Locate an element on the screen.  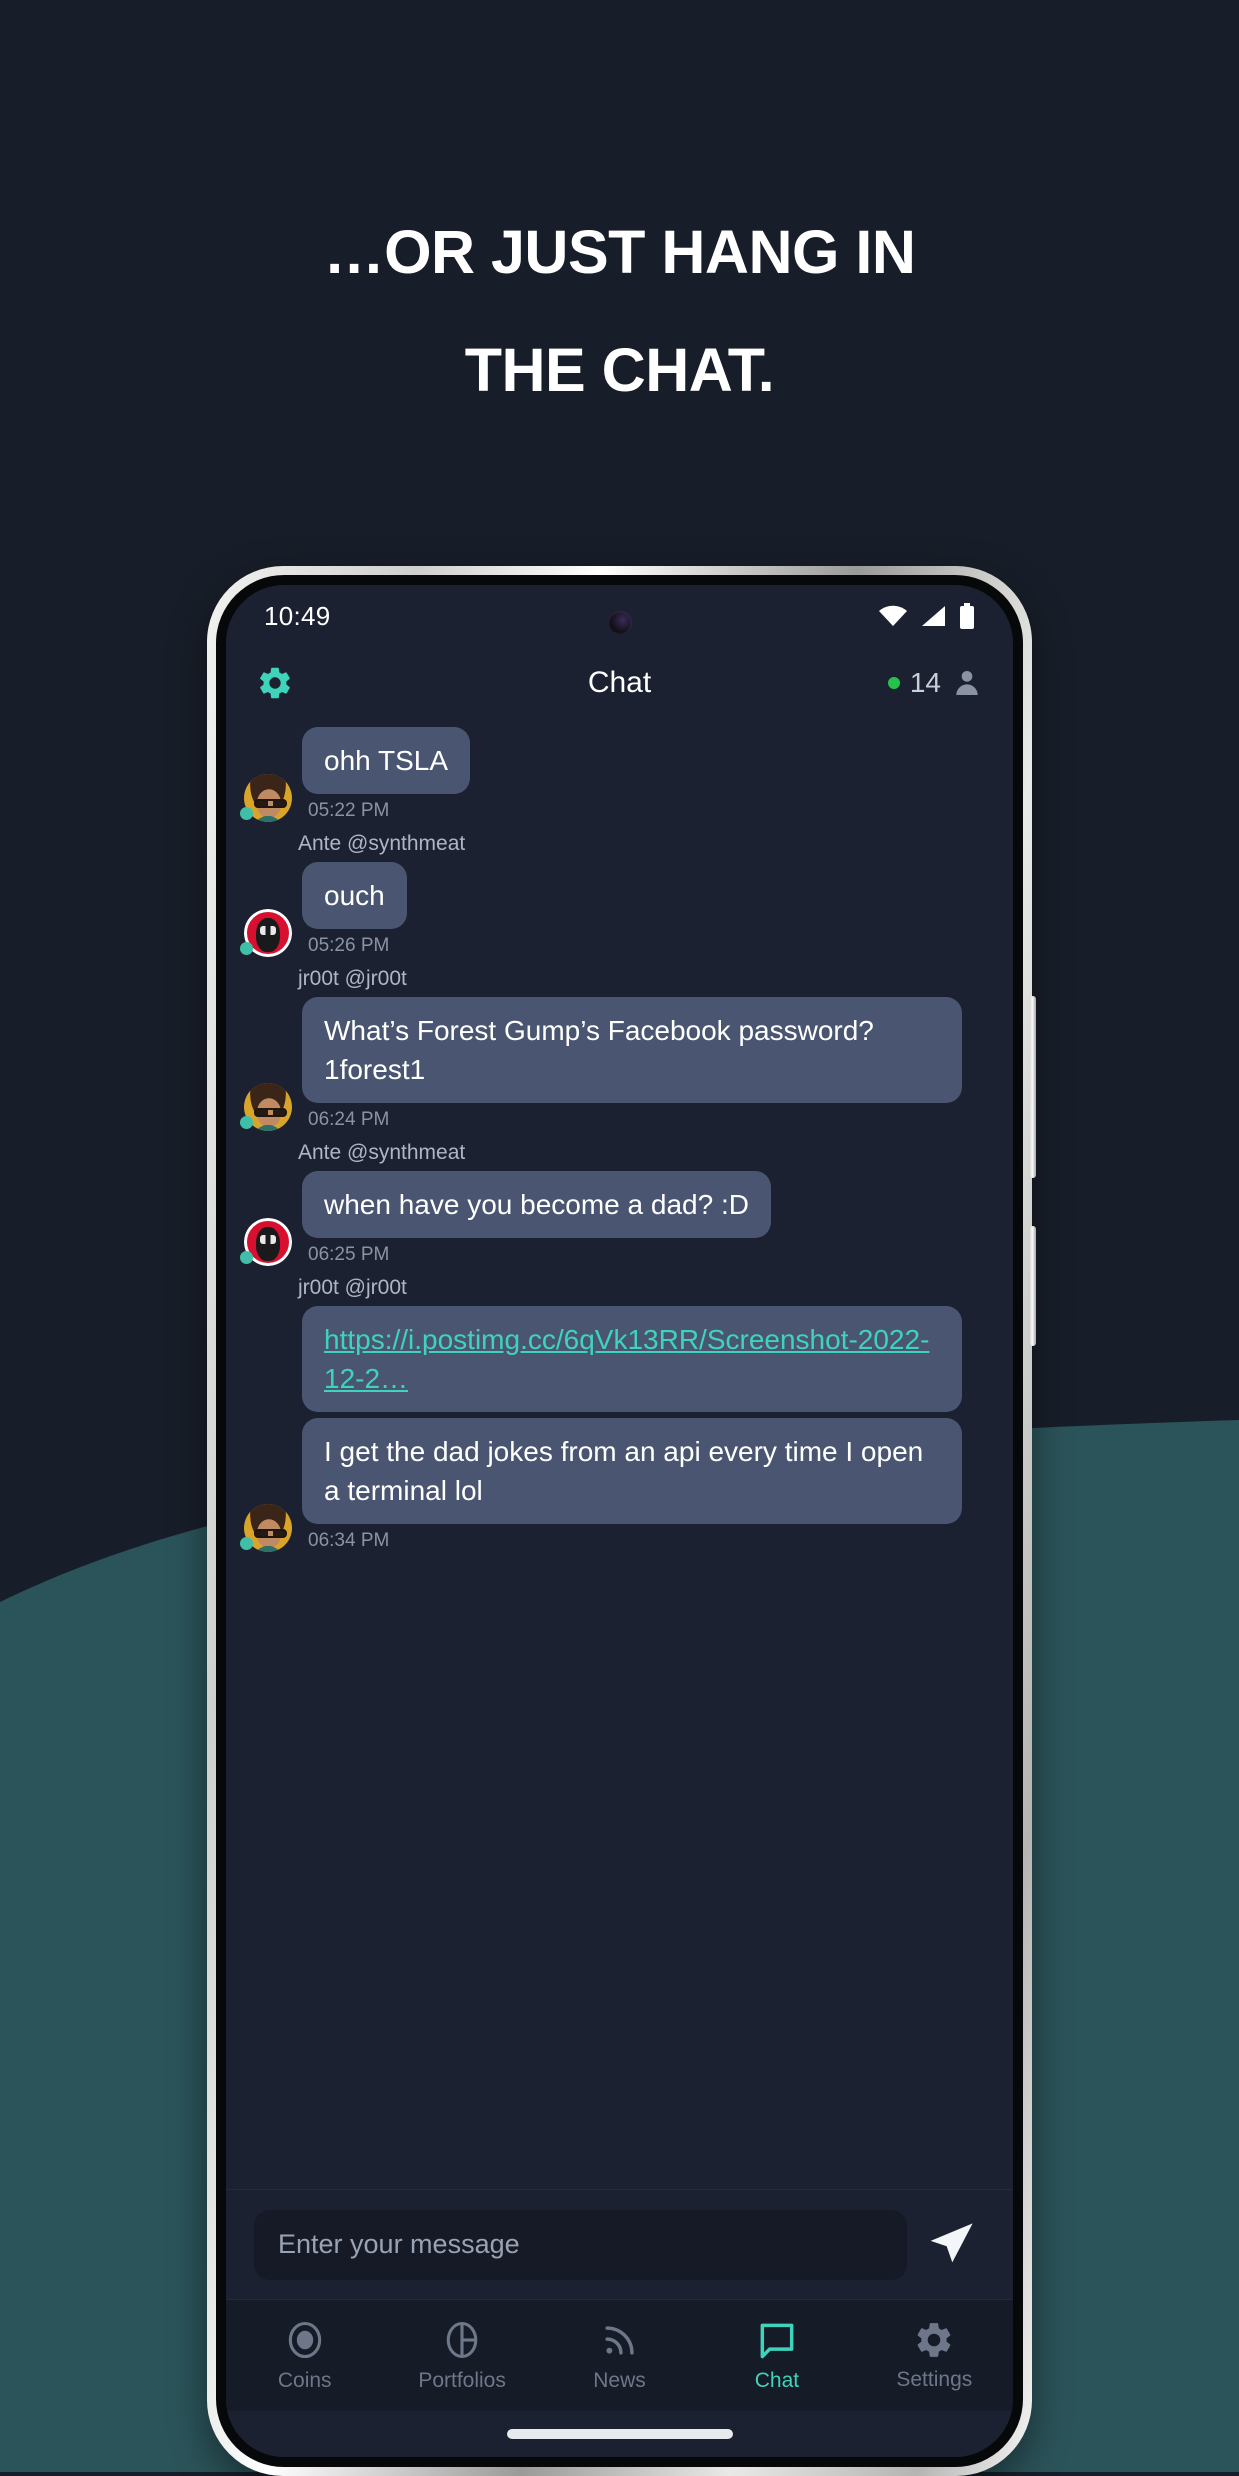
nav-label: Portfolios is located at coordinates (462, 2380).